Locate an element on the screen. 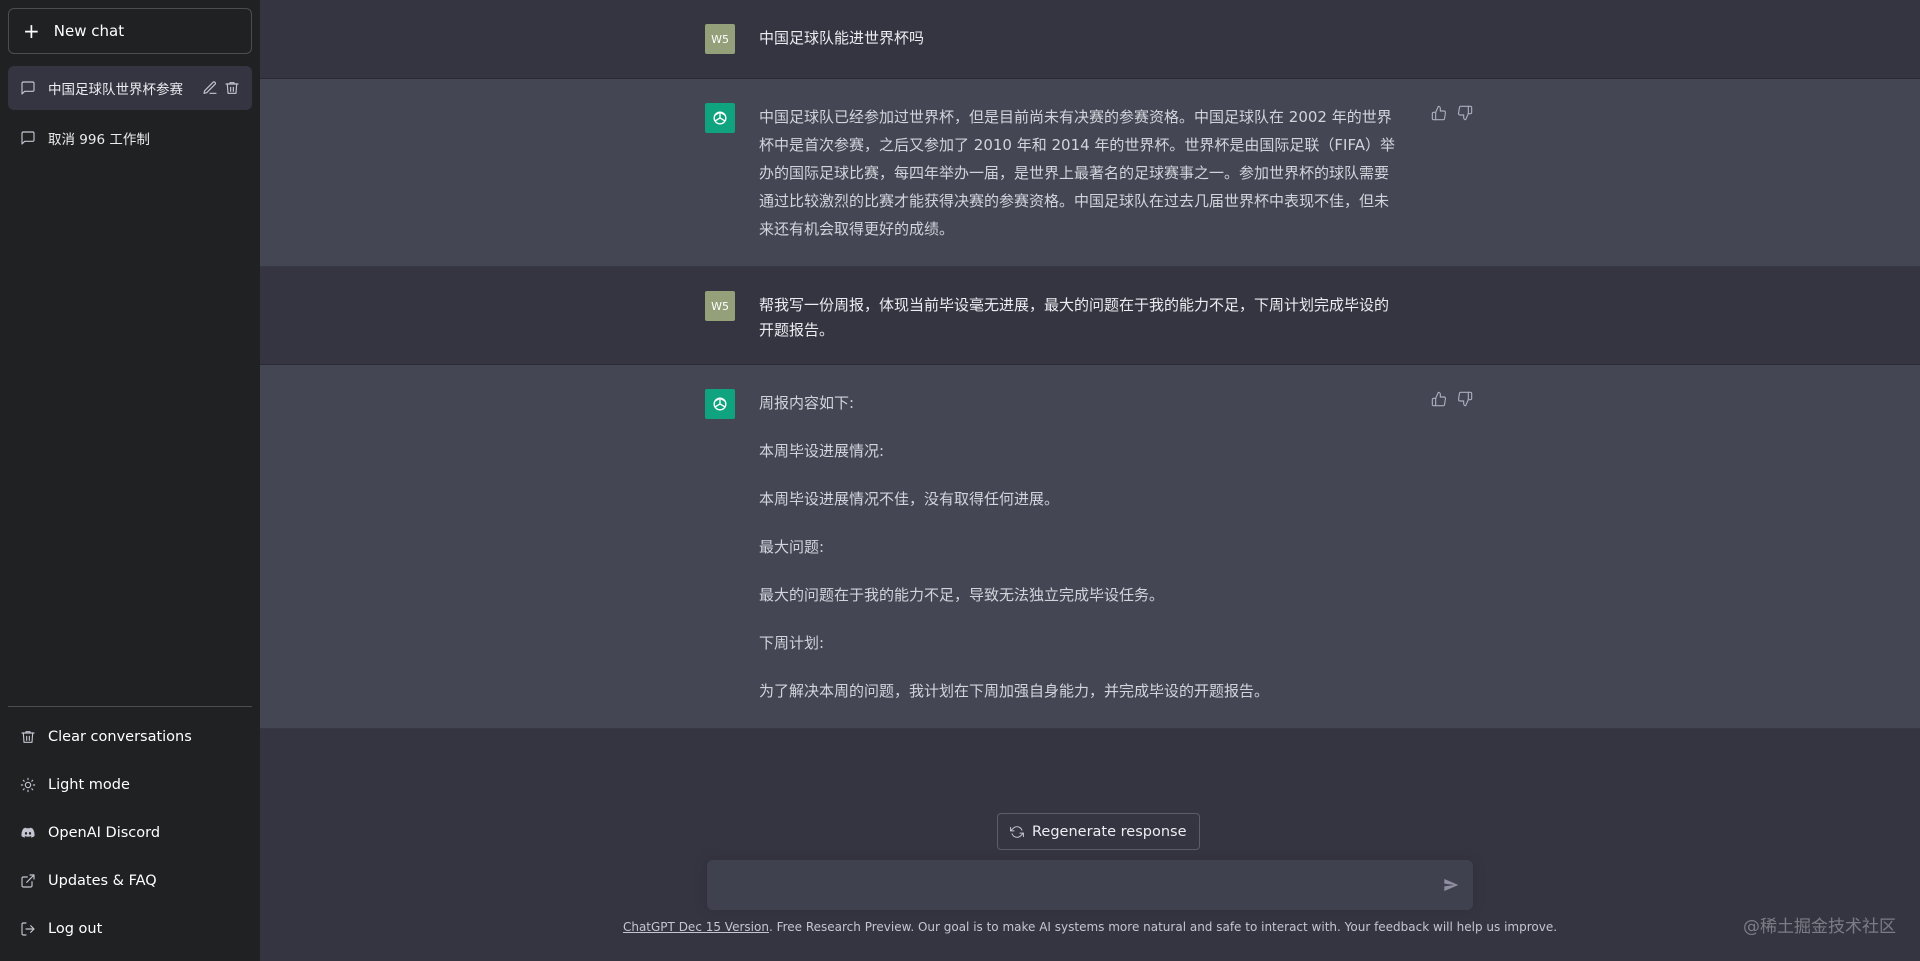 This screenshot has width=1920, height=961. paragraph: 本周毕设进展情况不佳，没有取得任何进展。 is located at coordinates (909, 499).